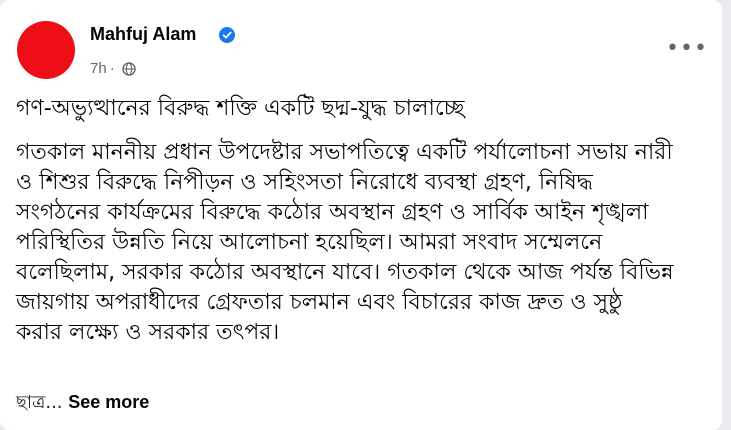 Image resolution: width=731 pixels, height=430 pixels. I want to click on verified-badge-icon, so click(227, 35).